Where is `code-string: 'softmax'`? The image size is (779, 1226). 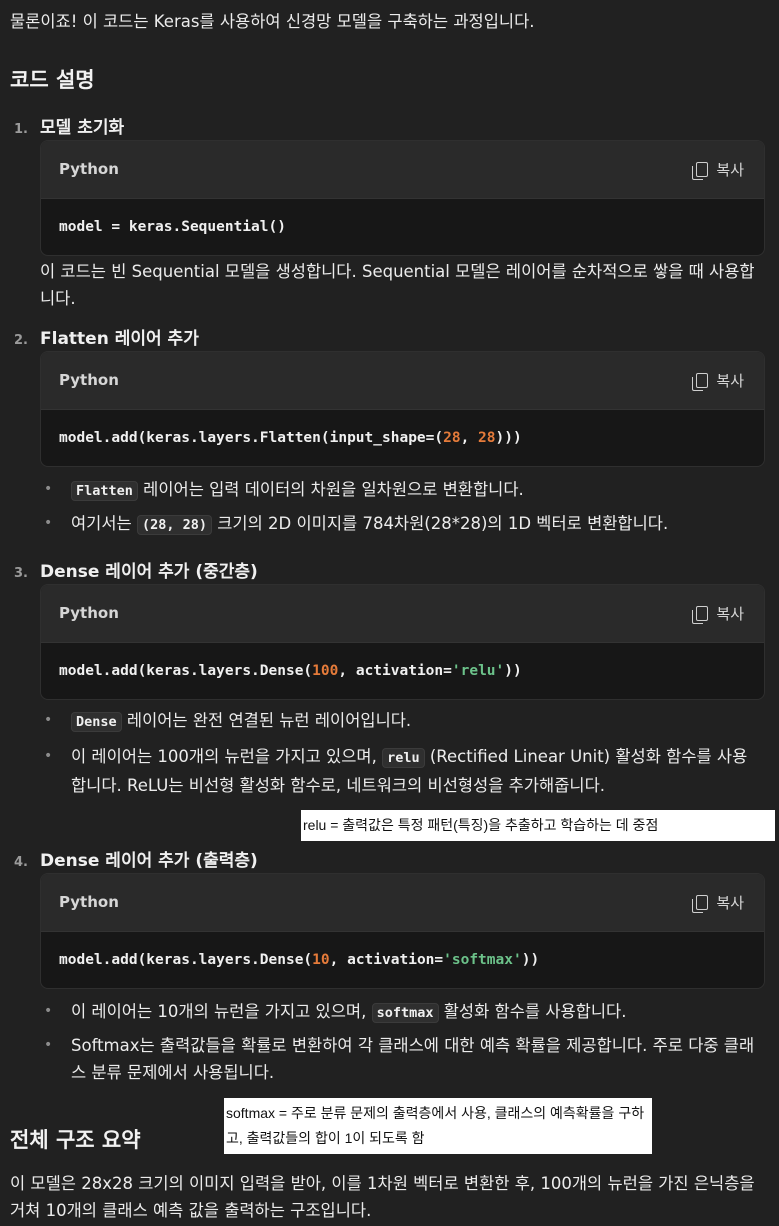 code-string: 'softmax' is located at coordinates (482, 960).